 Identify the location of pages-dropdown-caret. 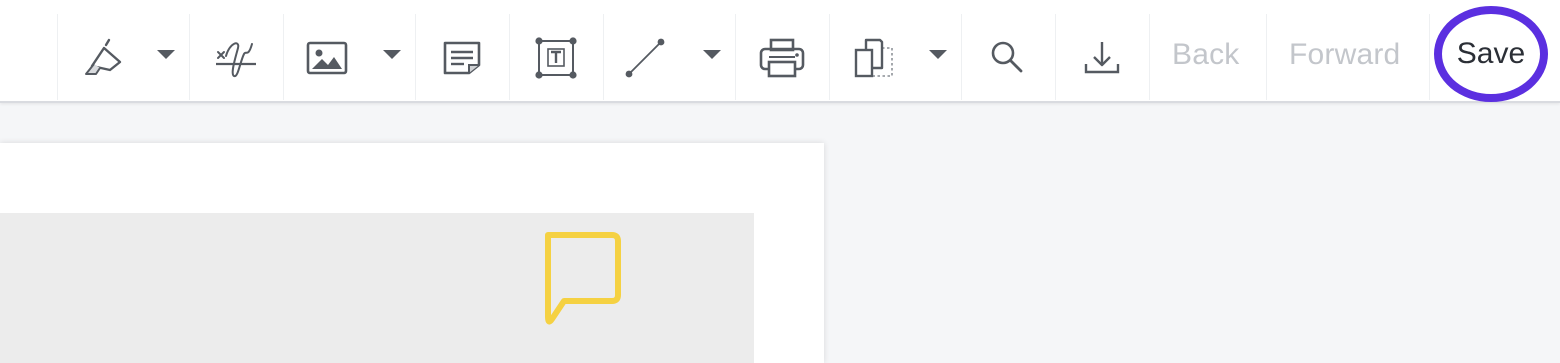
(938, 54).